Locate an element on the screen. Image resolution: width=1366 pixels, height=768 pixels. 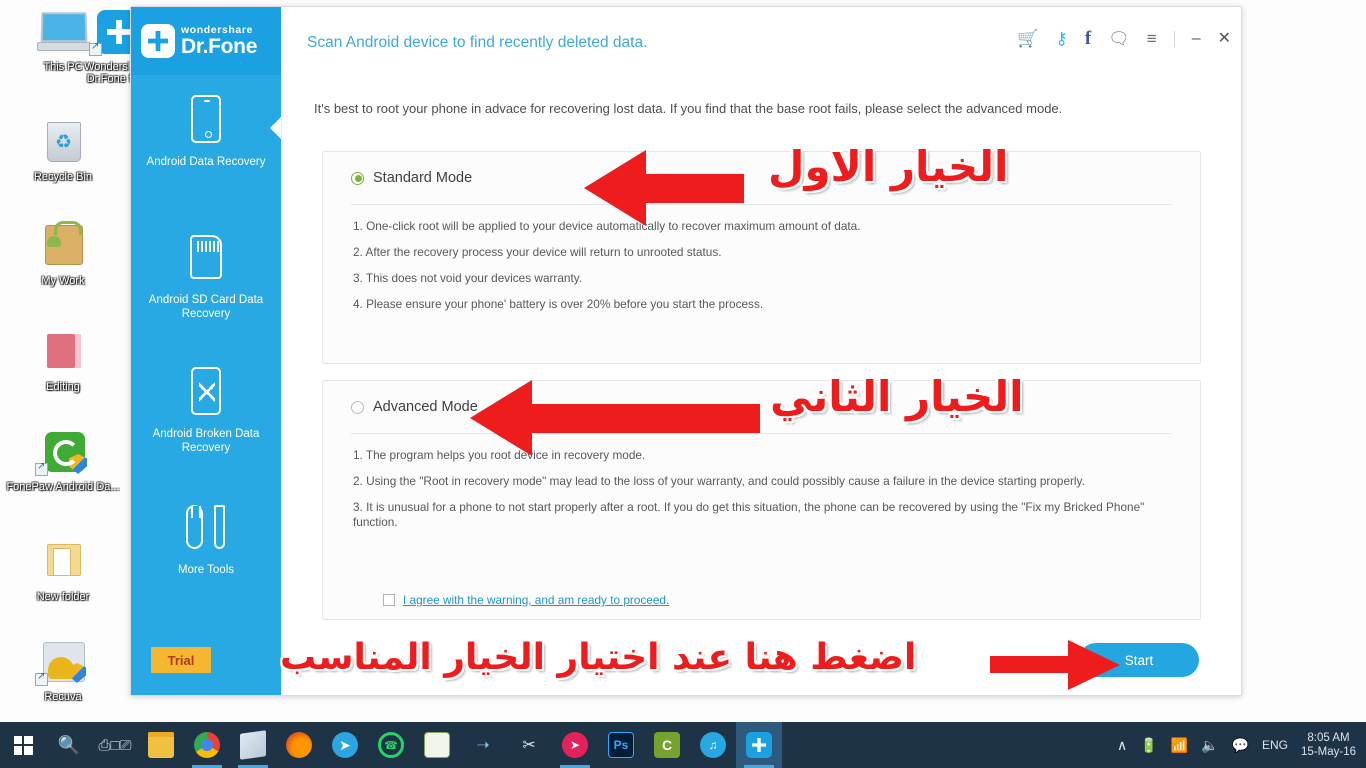
key-icon: ⚷ is located at coordinates (1061, 38).